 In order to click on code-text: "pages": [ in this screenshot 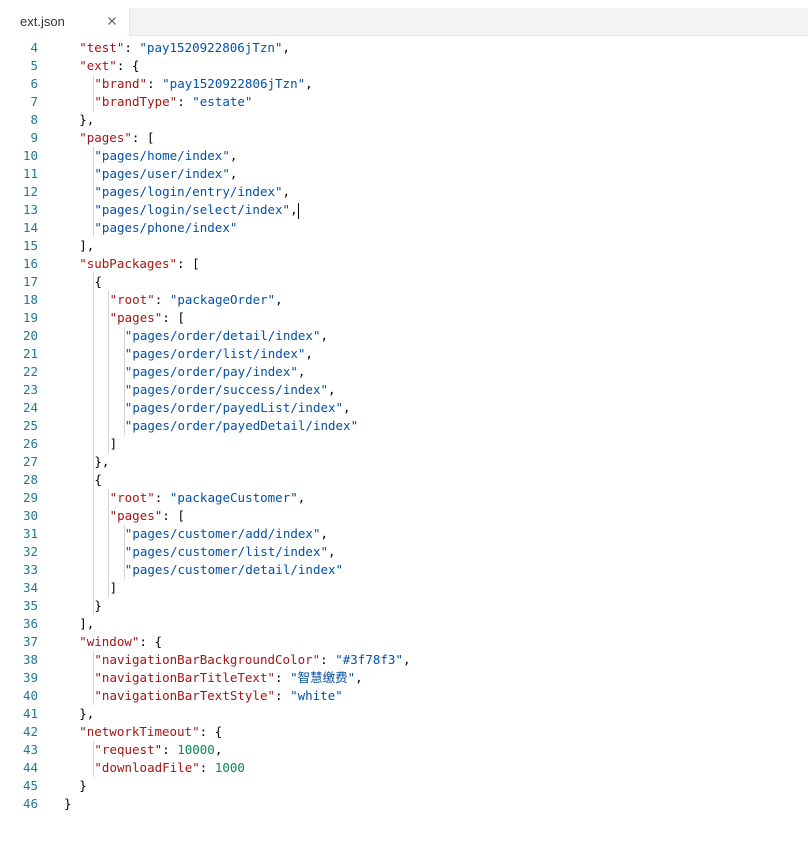, I will do `click(147, 318)`.